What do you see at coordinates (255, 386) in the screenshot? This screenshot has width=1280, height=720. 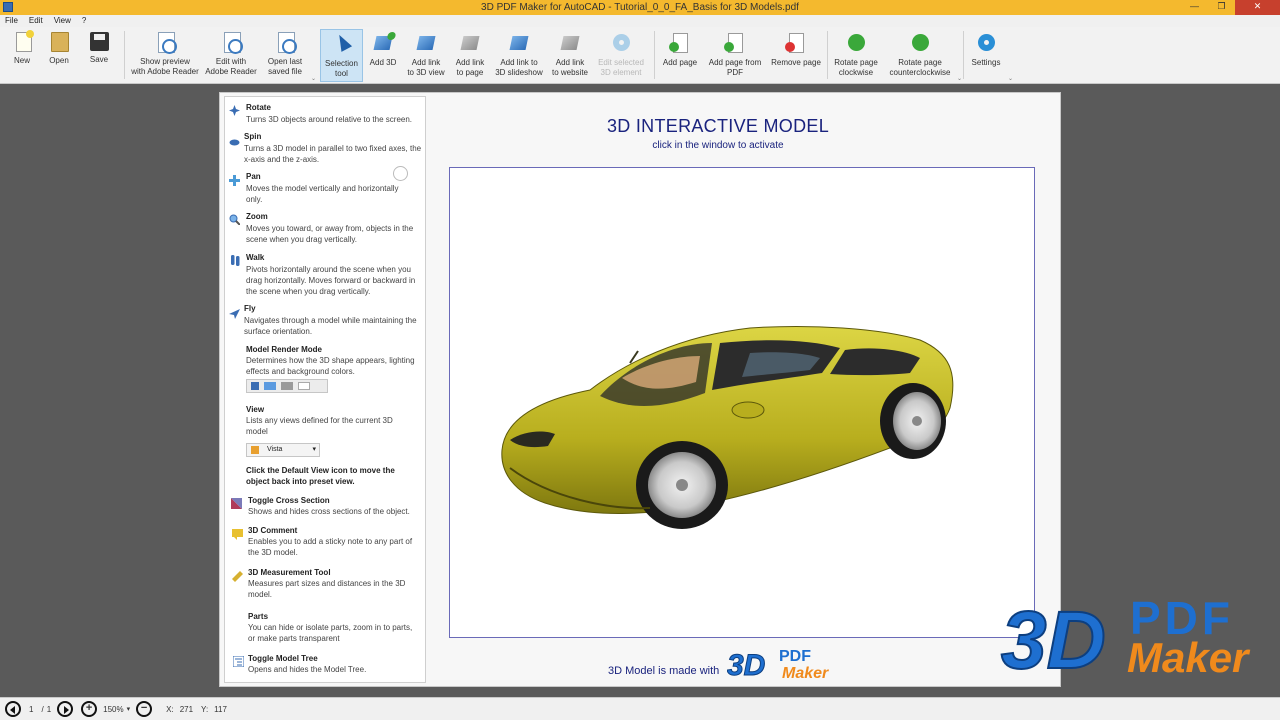 I see `solid-render-icon` at bounding box center [255, 386].